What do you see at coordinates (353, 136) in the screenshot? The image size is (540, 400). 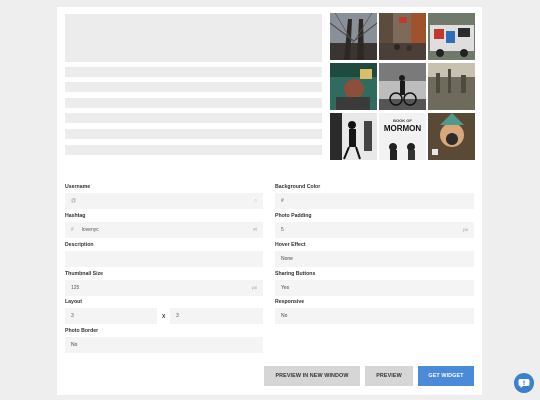 I see `photo-tile-dancers` at bounding box center [353, 136].